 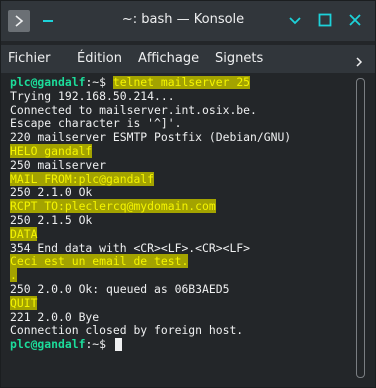 What do you see at coordinates (360, 228) in the screenshot?
I see `scrollbar` at bounding box center [360, 228].